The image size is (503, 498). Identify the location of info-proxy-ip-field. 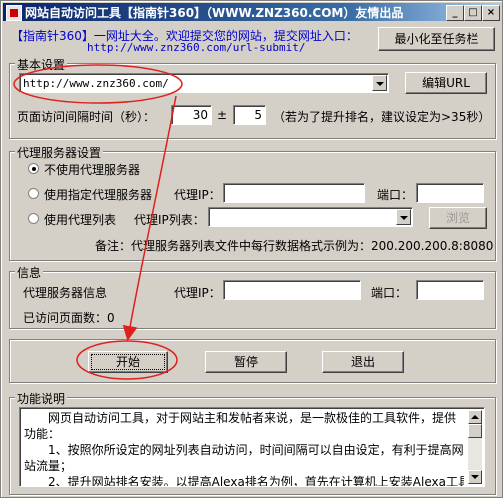
(292, 290).